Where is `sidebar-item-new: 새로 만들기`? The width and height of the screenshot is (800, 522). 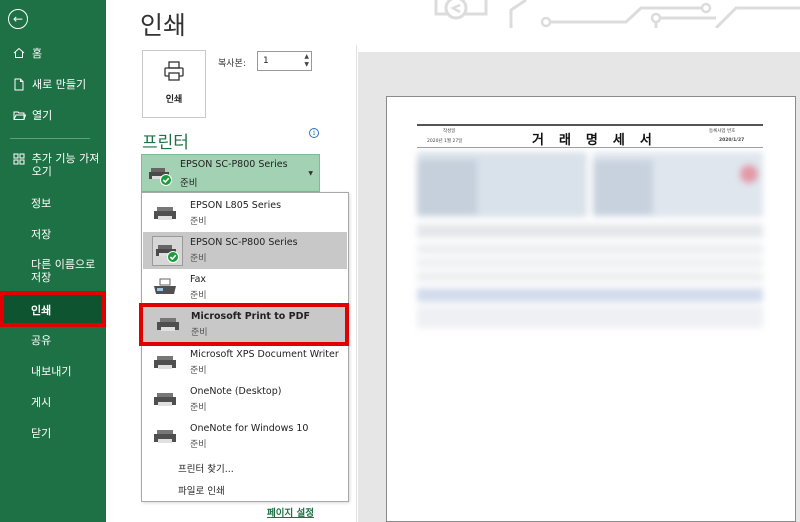
sidebar-item-new: 새로 만들기 is located at coordinates (53, 84).